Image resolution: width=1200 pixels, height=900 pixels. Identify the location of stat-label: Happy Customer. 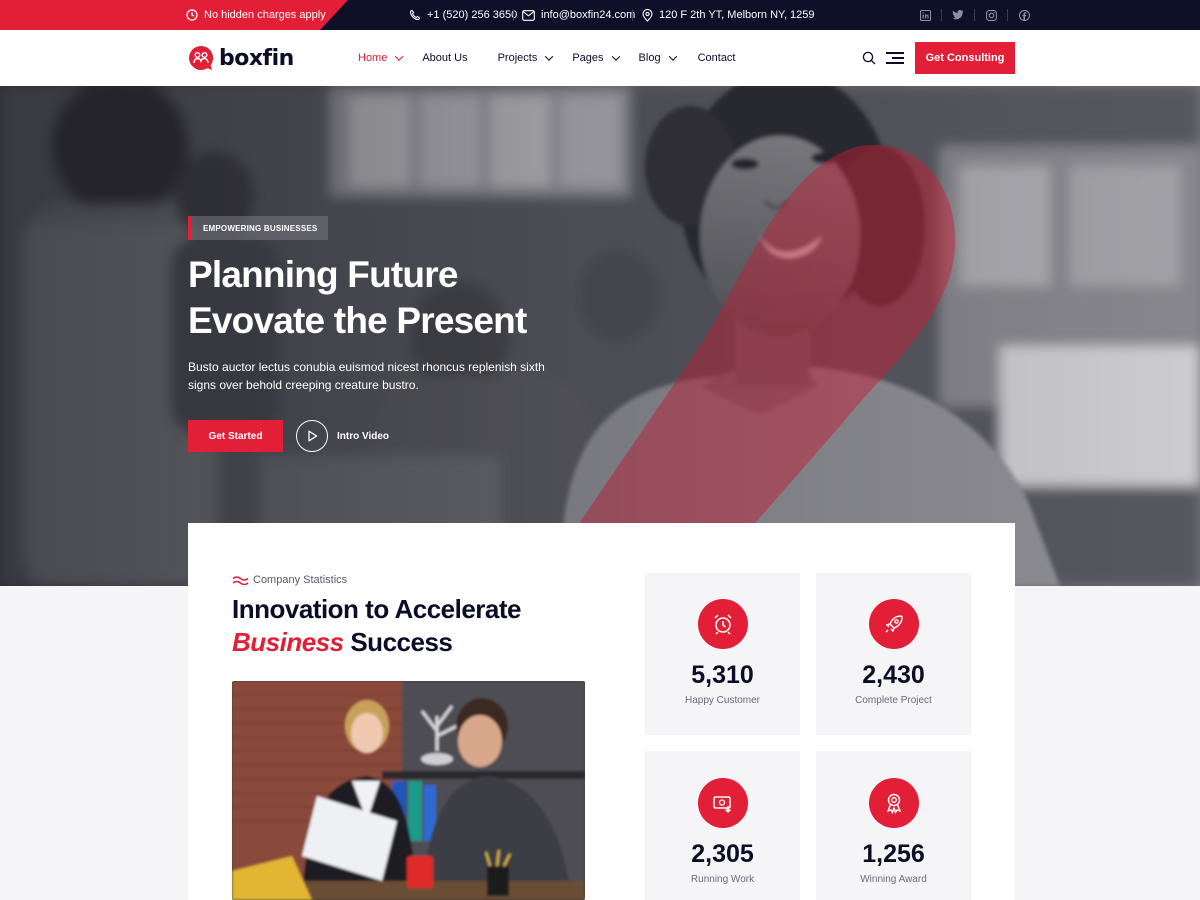
(722, 700).